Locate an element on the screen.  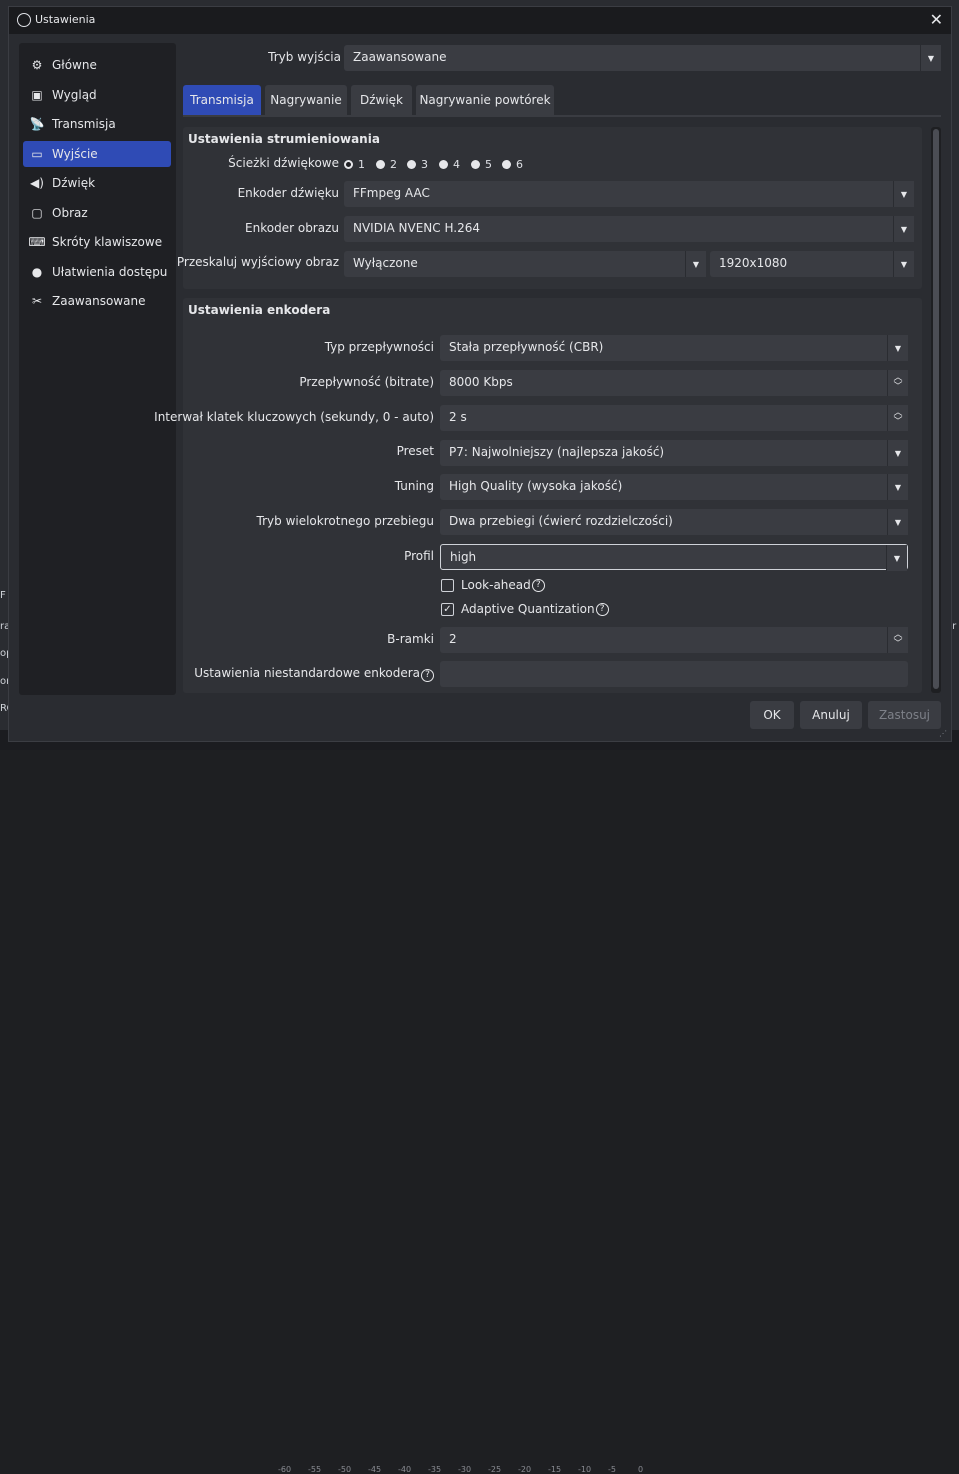
track-radio-5: 5 is located at coordinates (481, 164).